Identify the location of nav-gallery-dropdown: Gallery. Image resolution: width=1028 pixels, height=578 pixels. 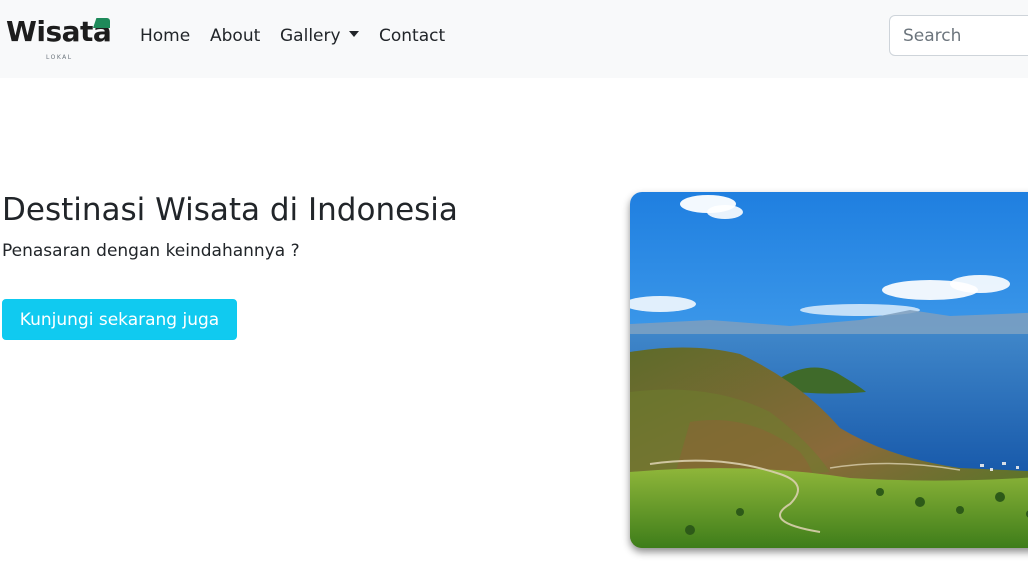
(319, 36).